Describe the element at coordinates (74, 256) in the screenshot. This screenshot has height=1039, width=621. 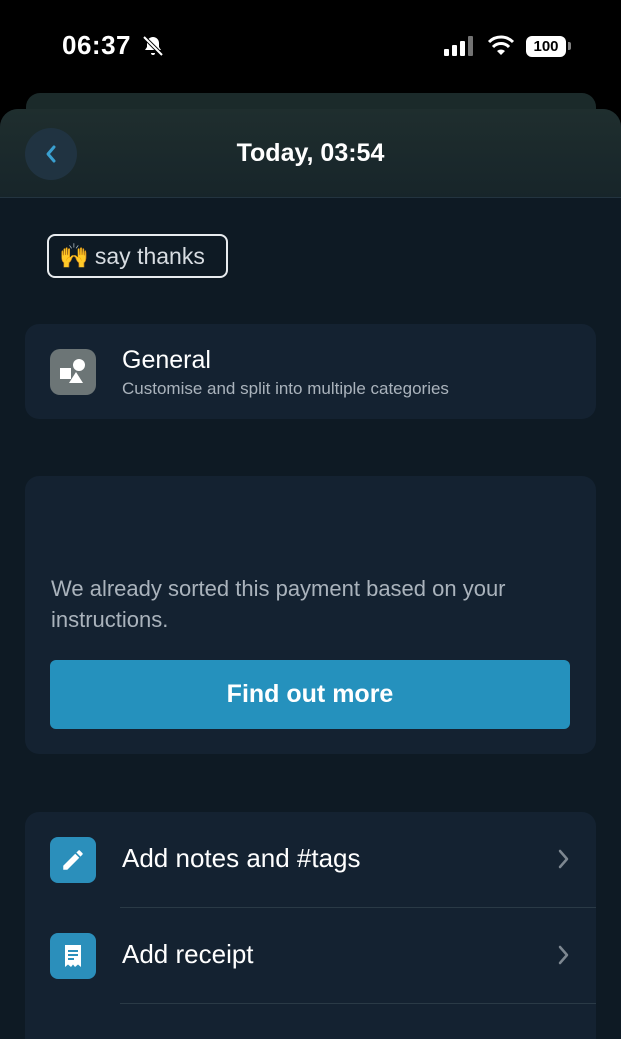
I see `raising-hands-icon: 🙌` at that location.